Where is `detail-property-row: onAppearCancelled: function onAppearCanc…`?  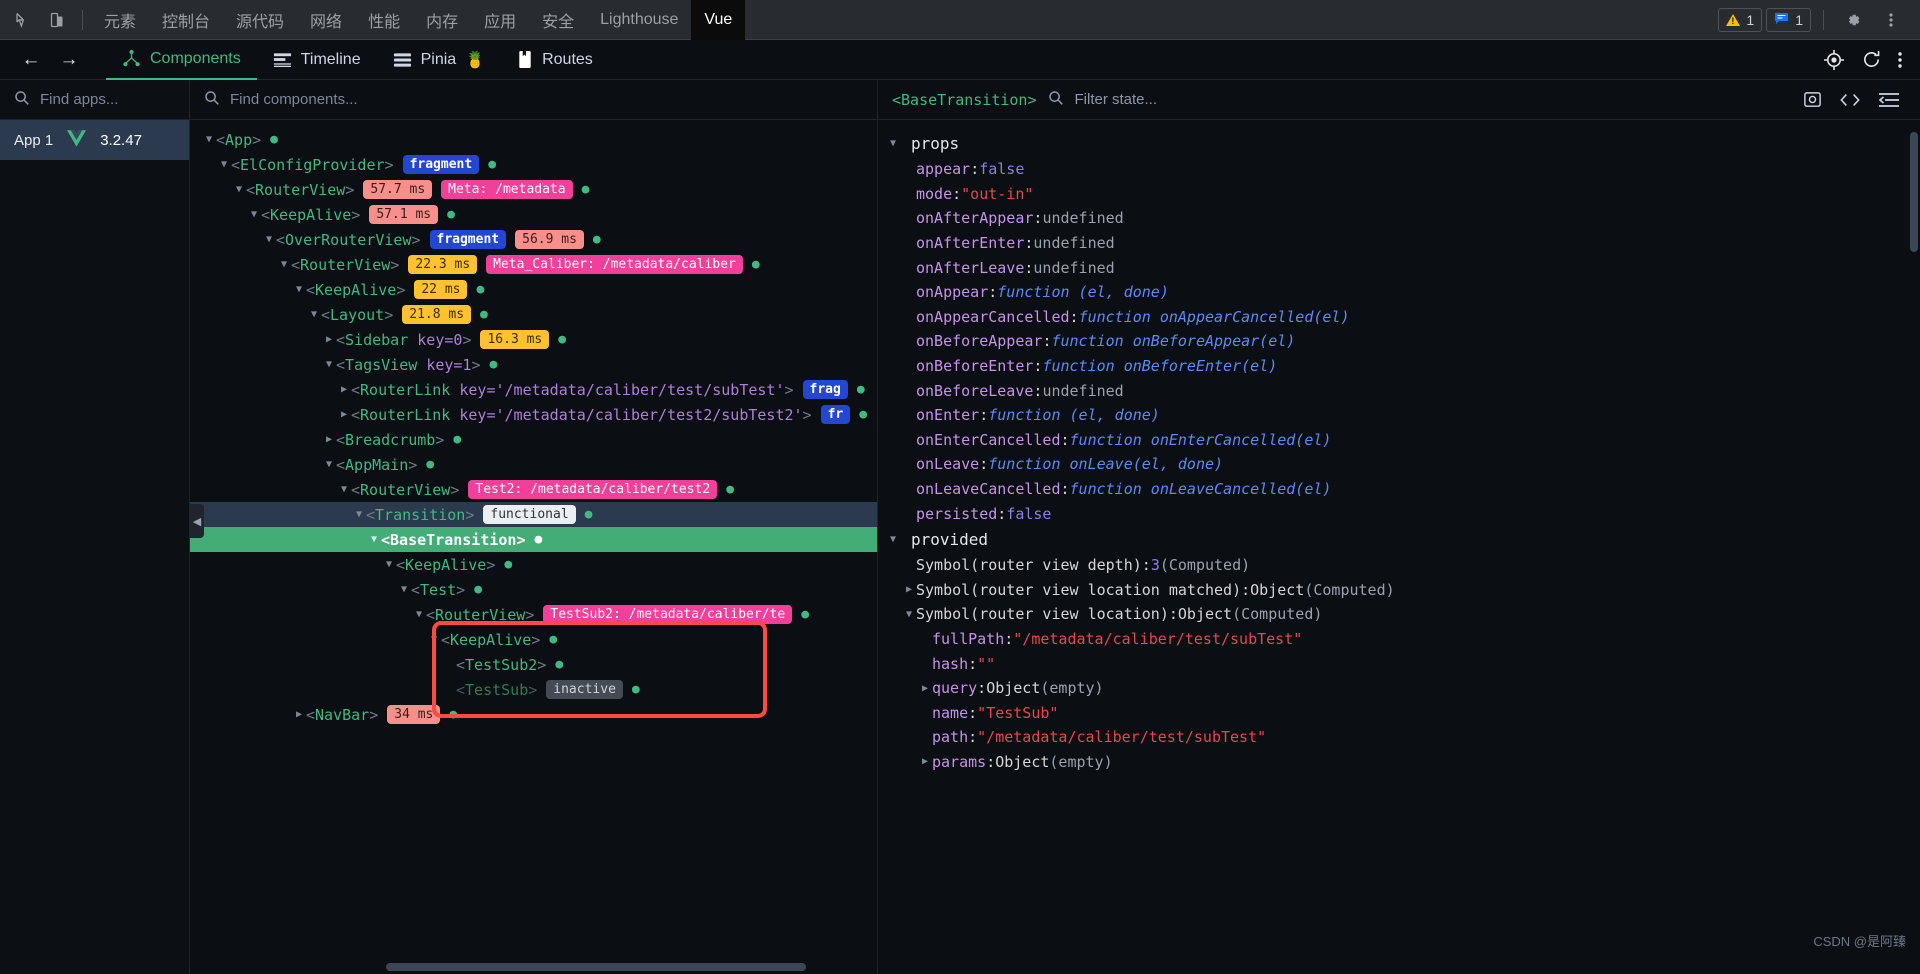
detail-property-row: onAppearCancelled: function onAppearCanc… is located at coordinates (1399, 317).